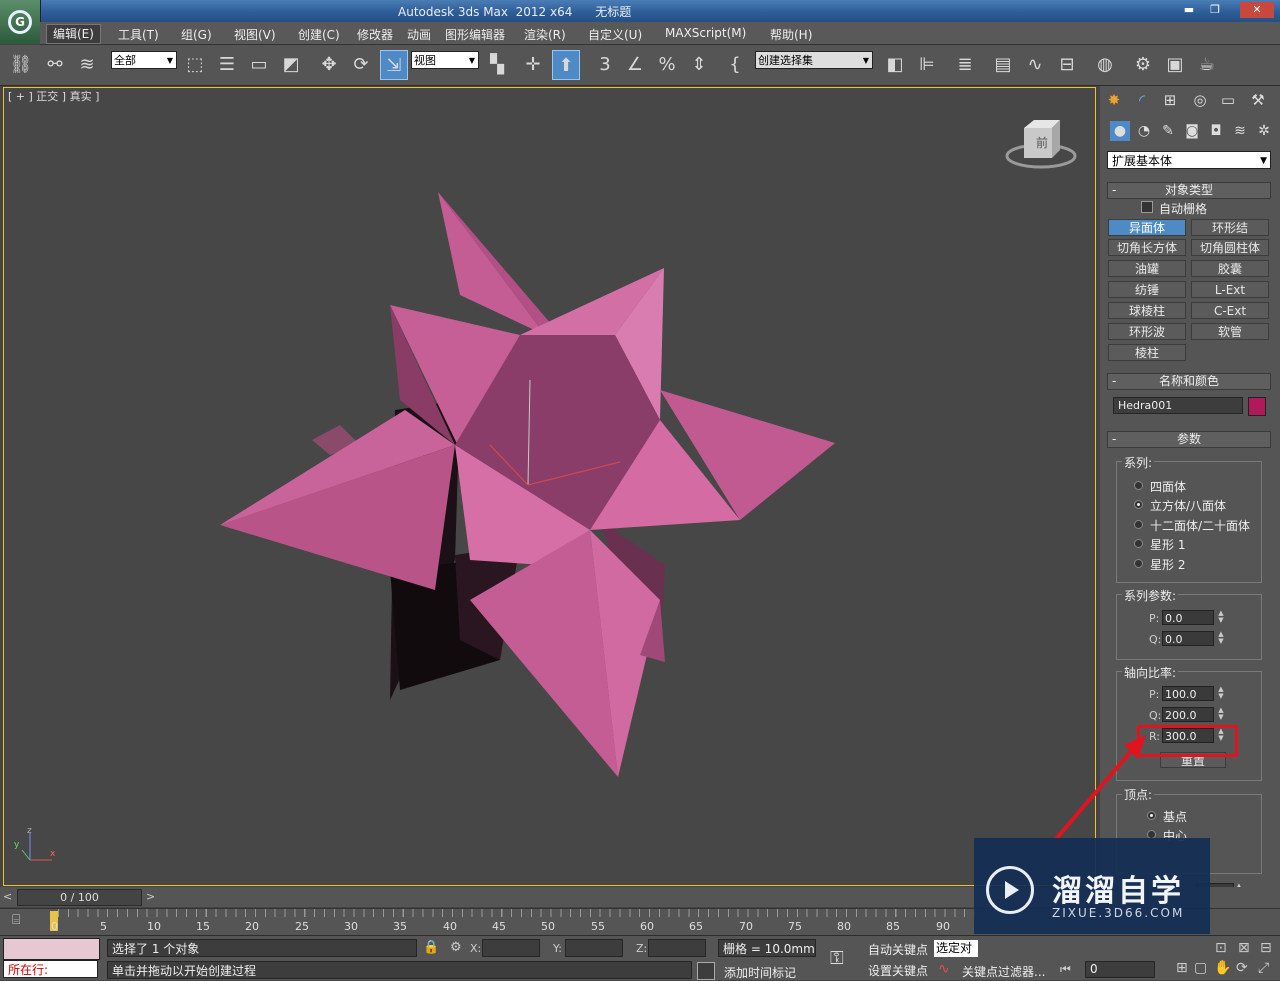 Image resolution: width=1280 pixels, height=981 pixels. What do you see at coordinates (943, 926) in the screenshot?
I see `tick-label: 90` at bounding box center [943, 926].